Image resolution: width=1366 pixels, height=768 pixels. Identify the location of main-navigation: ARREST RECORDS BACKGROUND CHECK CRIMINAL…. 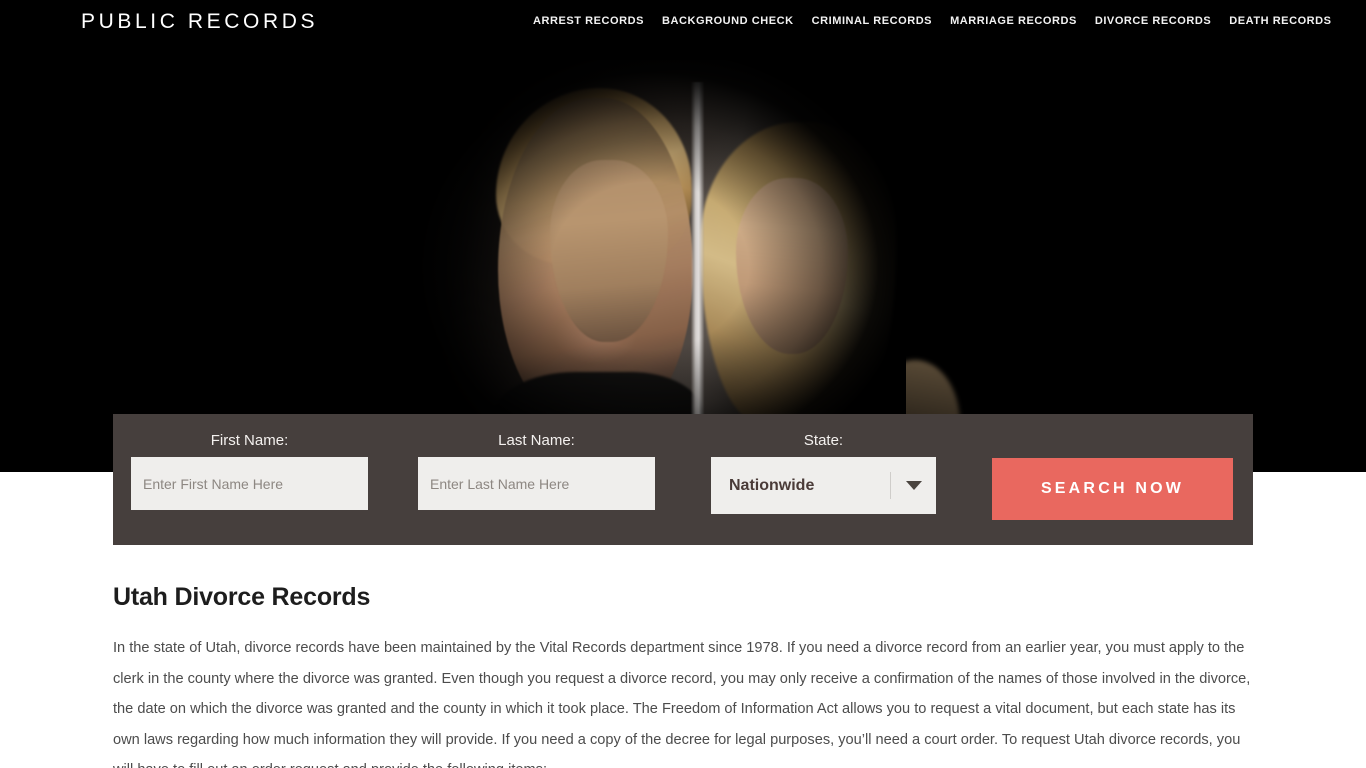
(932, 21).